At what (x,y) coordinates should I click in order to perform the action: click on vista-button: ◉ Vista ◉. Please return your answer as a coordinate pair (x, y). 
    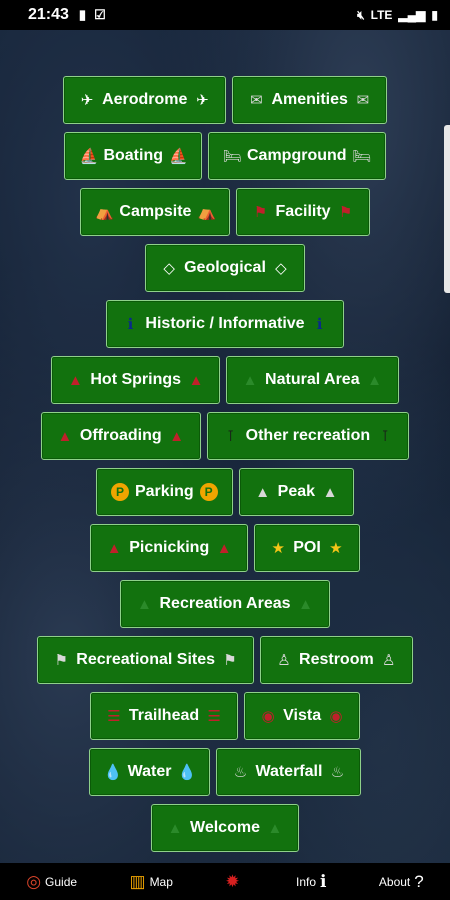
    Looking at the image, I should click on (302, 716).